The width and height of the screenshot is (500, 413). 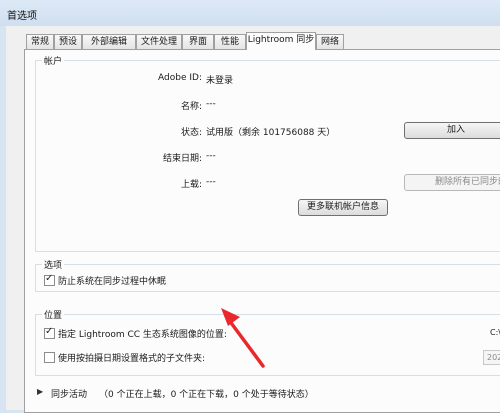 I want to click on tab-performance: 性能, so click(x=230, y=41).